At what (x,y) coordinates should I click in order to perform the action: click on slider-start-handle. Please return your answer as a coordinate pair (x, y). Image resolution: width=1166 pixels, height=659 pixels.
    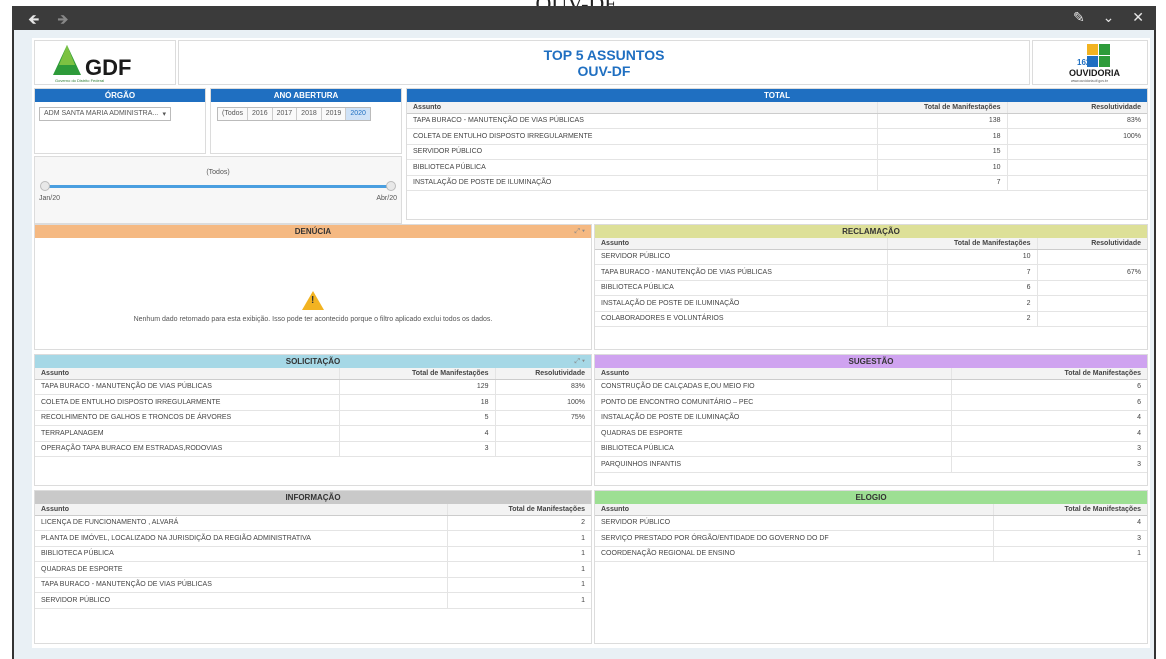
    Looking at the image, I should click on (45, 186).